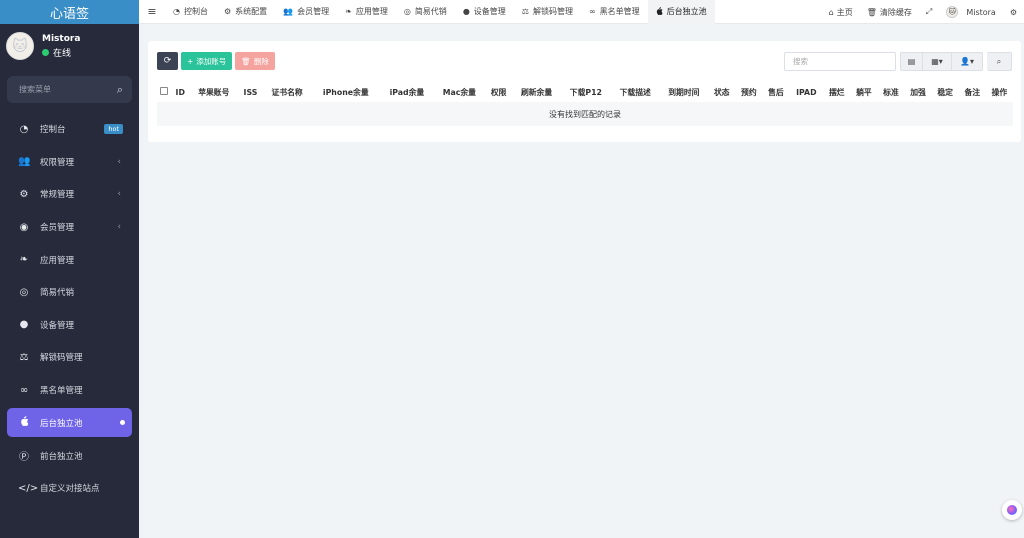  What do you see at coordinates (686, 11) in the screenshot?
I see `tab-label: 后台独立池` at bounding box center [686, 11].